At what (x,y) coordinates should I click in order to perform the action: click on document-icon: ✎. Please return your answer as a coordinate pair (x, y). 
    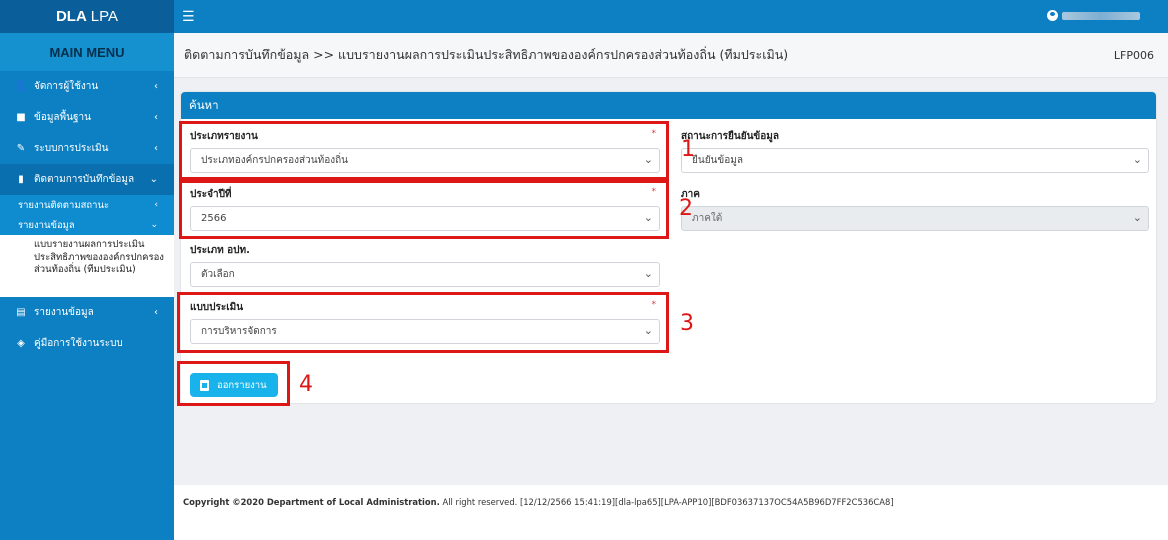
    Looking at the image, I should click on (21, 148).